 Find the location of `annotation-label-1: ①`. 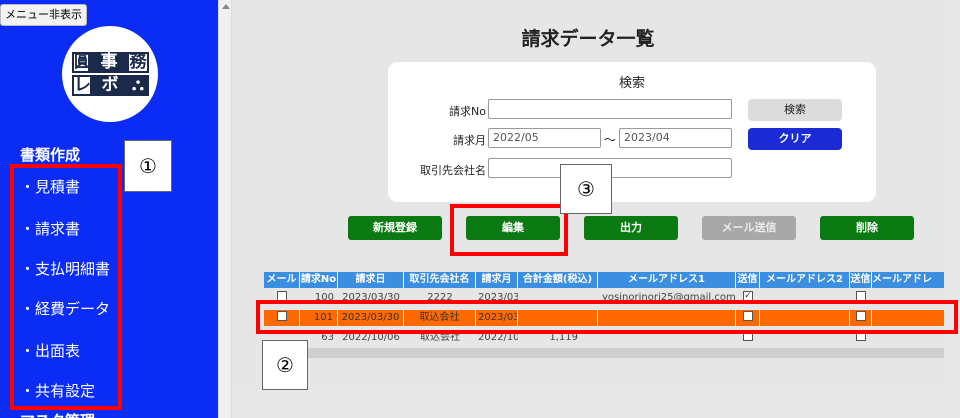

annotation-label-1: ① is located at coordinates (148, 166).